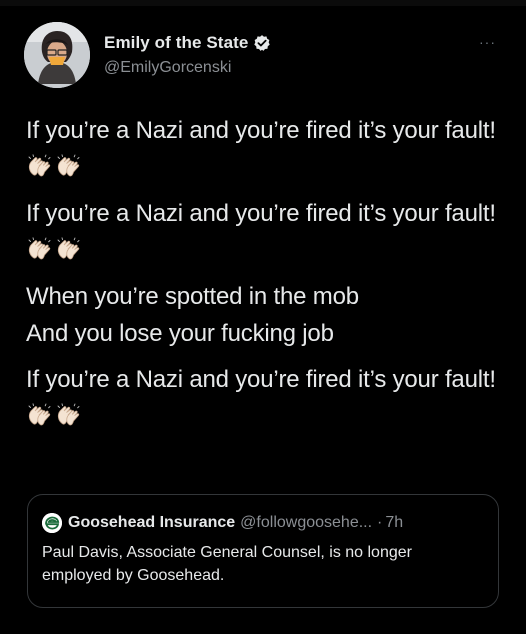  What do you see at coordinates (394, 523) in the screenshot?
I see `quoted-tweet-time: 7h` at bounding box center [394, 523].